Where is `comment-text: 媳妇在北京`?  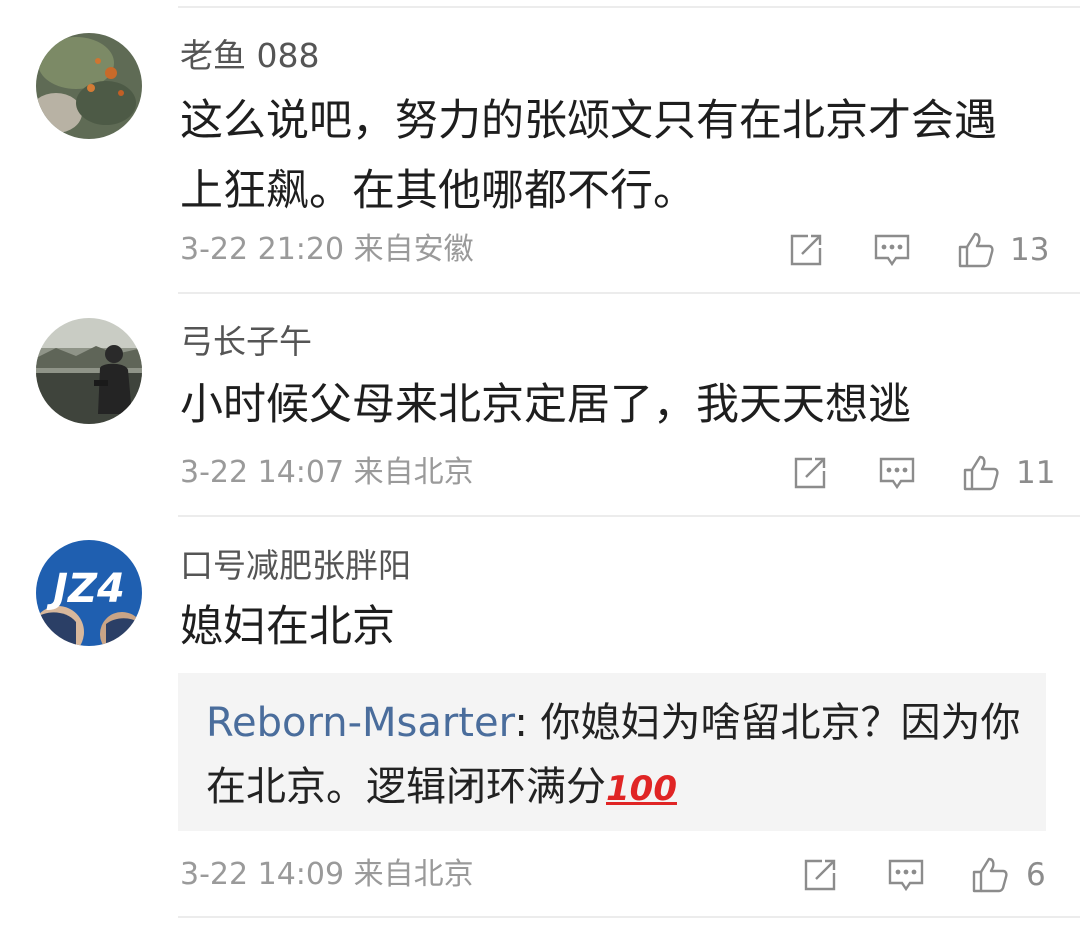 comment-text: 媳妇在北京 is located at coordinates (287, 627).